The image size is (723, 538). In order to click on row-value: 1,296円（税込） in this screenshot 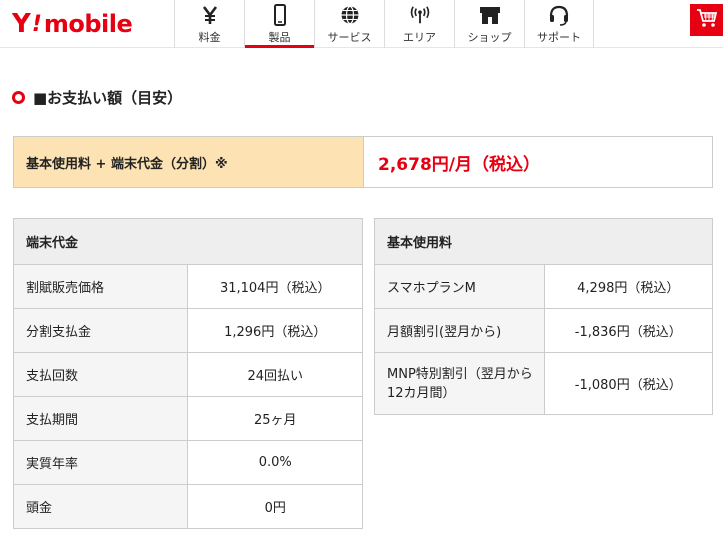, I will do `click(275, 330)`.